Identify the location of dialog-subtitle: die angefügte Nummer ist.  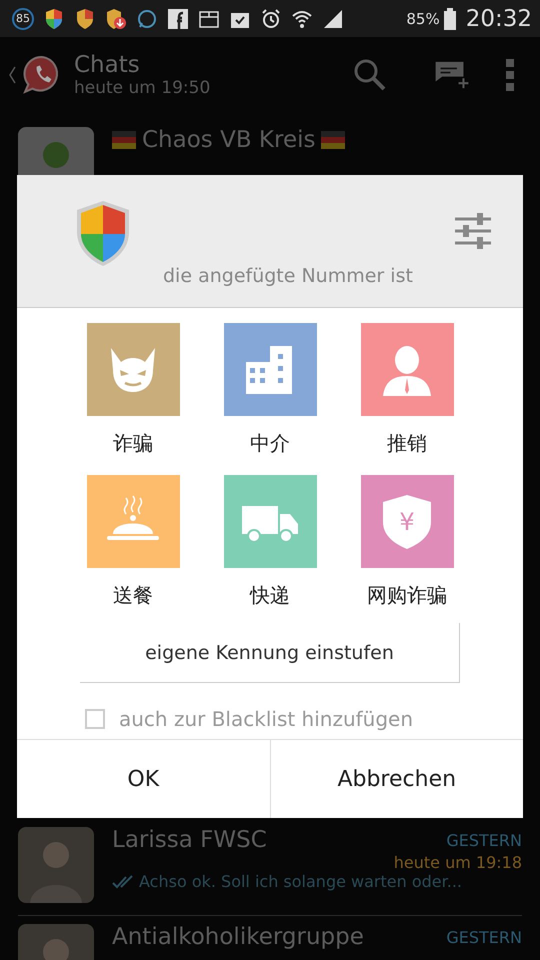
(288, 276).